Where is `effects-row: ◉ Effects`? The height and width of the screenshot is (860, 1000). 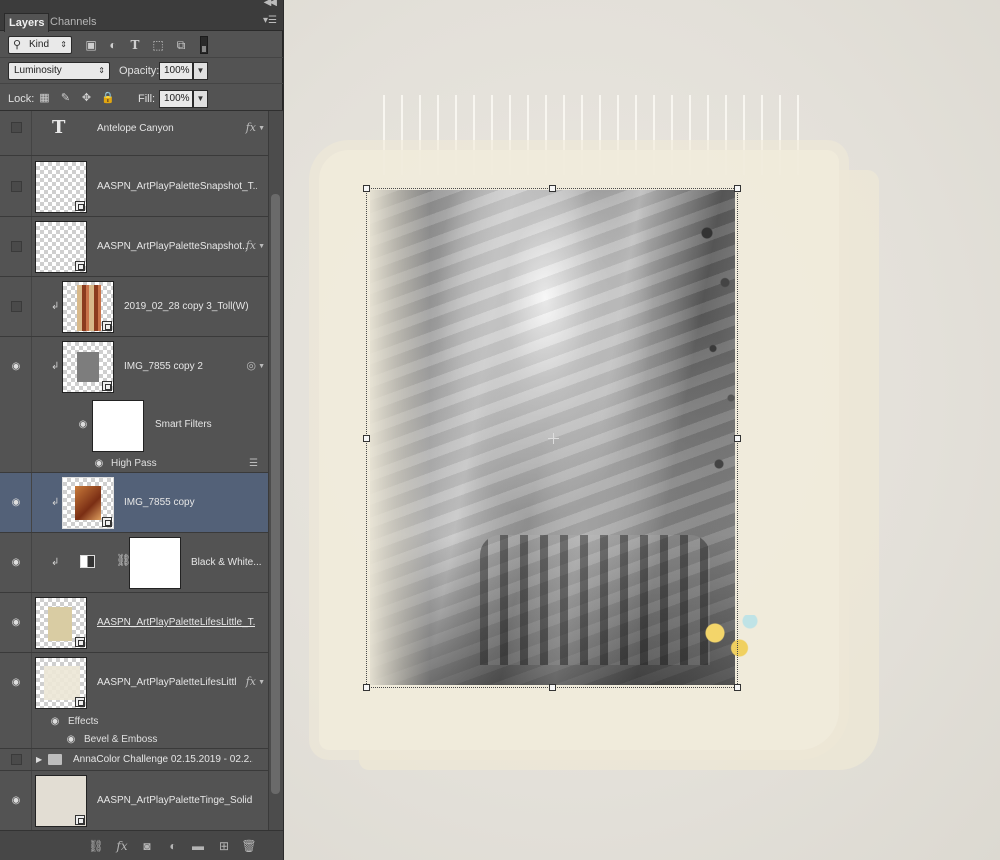 effects-row: ◉ Effects is located at coordinates (134, 722).